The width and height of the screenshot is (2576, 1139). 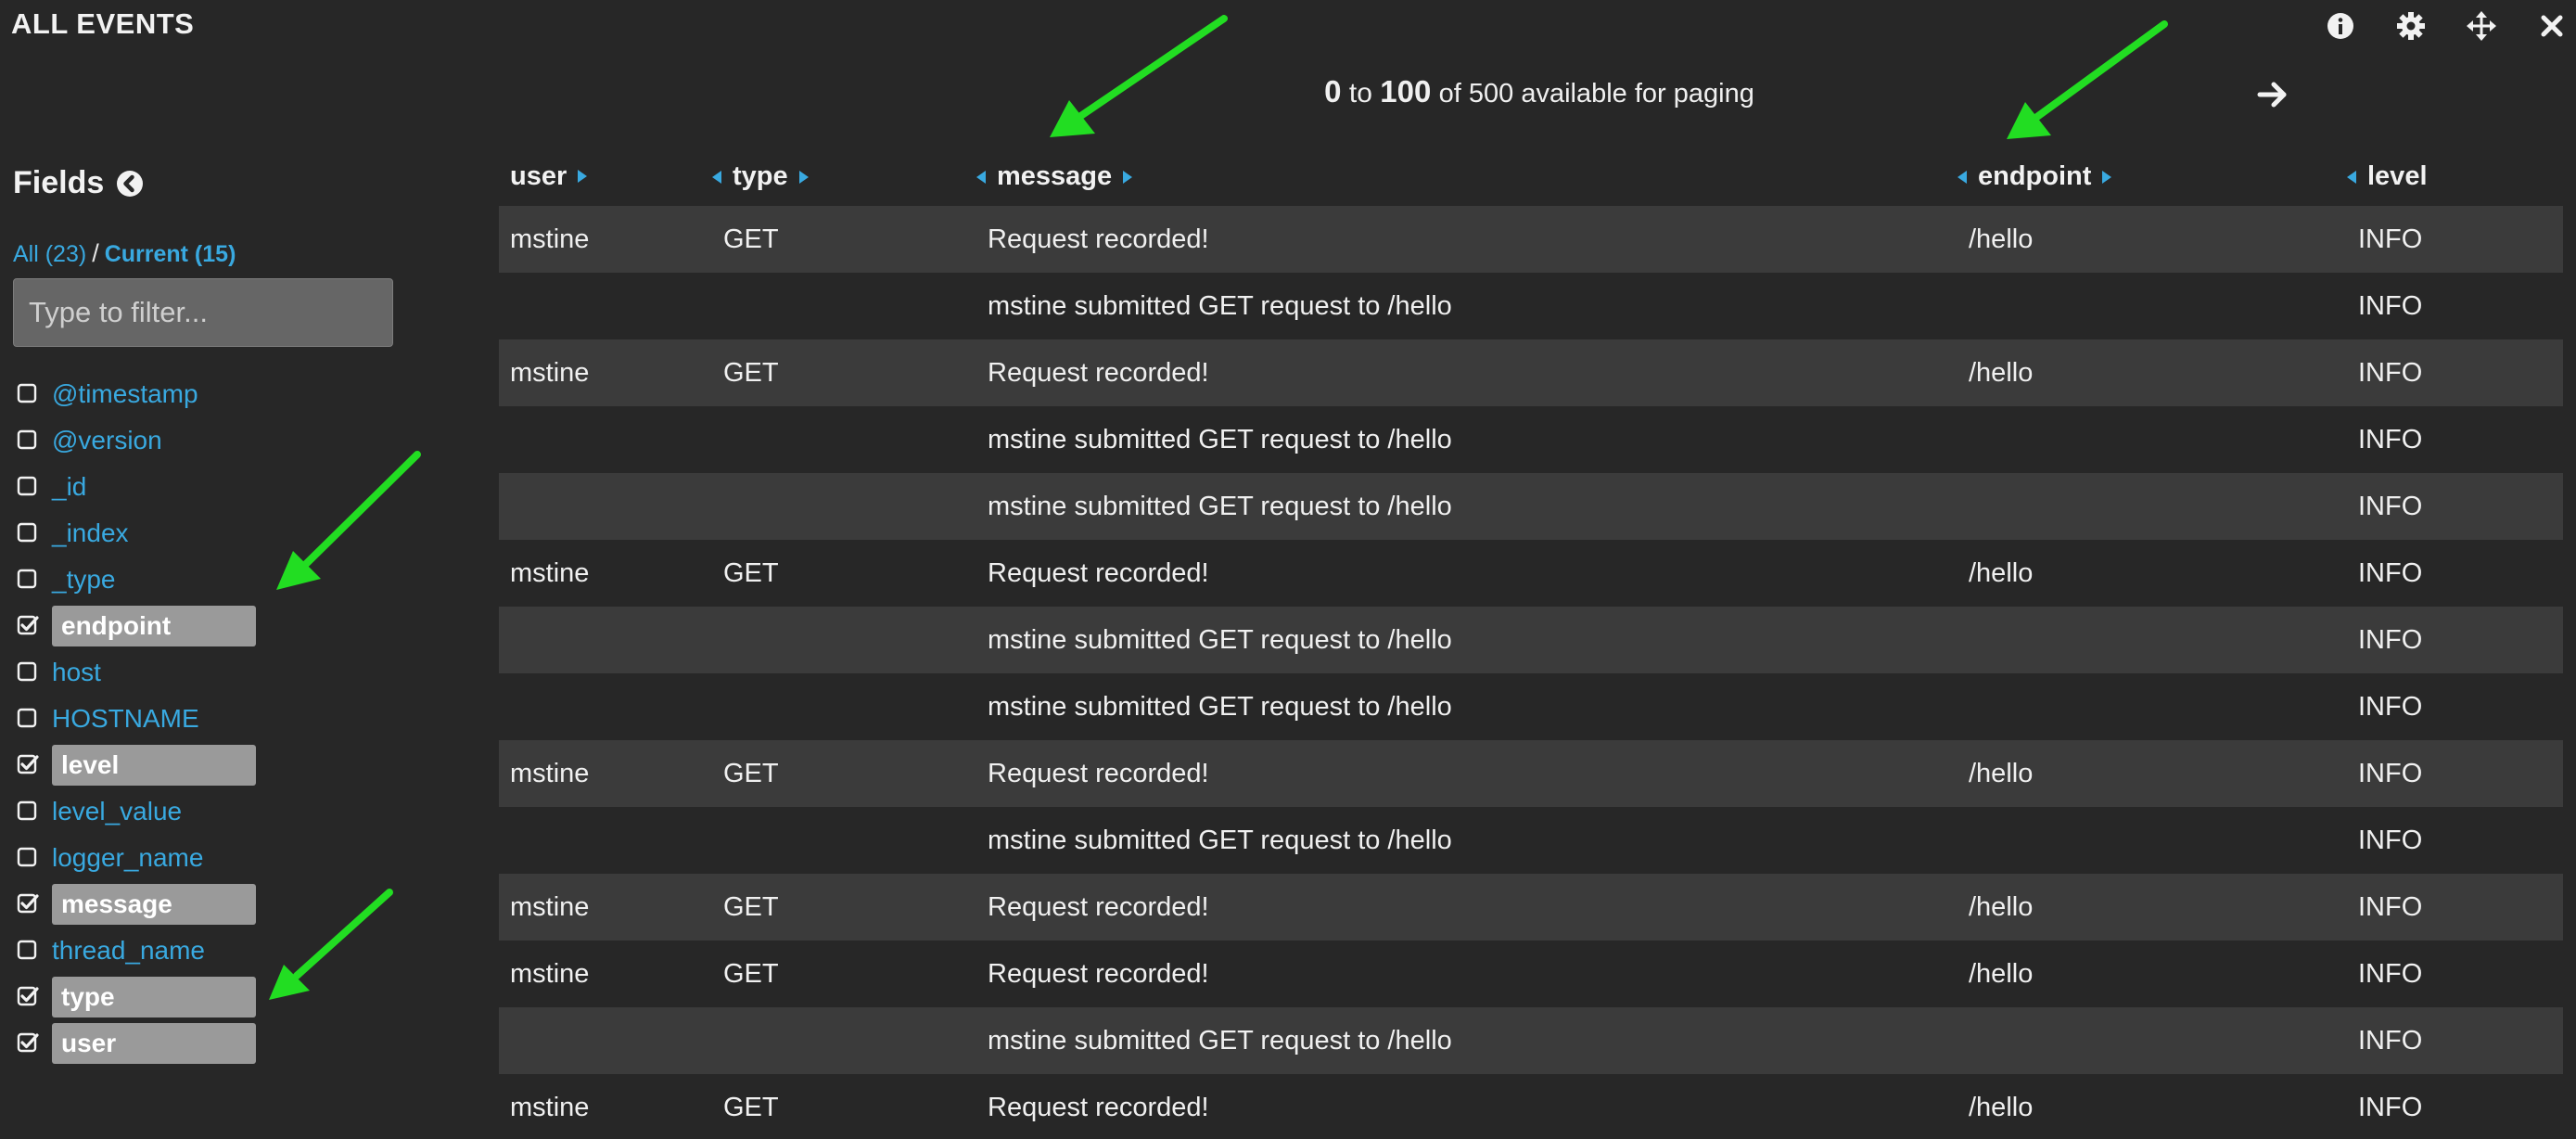 I want to click on field-name: HOSTNAME, so click(x=125, y=719).